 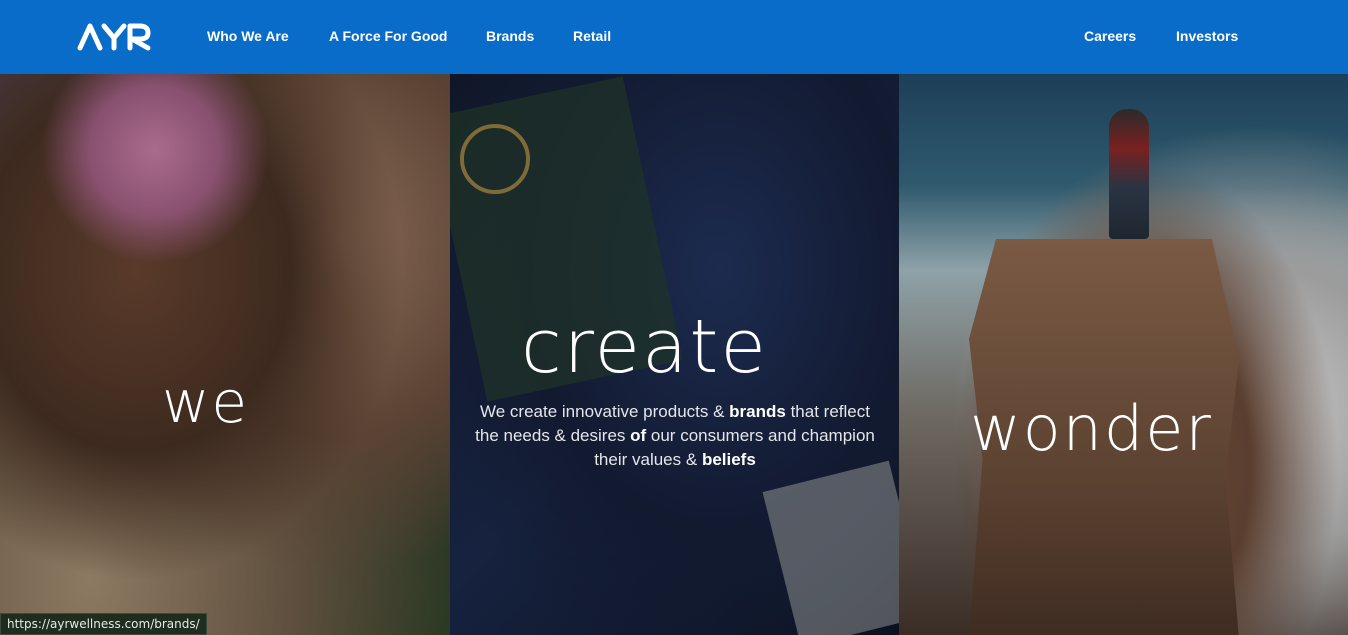 What do you see at coordinates (510, 36) in the screenshot?
I see `nav-brands: Brands` at bounding box center [510, 36].